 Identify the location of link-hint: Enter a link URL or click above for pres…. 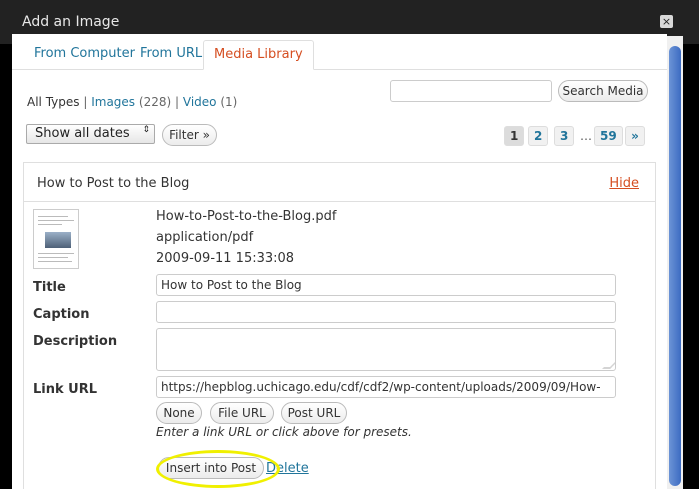
(284, 432).